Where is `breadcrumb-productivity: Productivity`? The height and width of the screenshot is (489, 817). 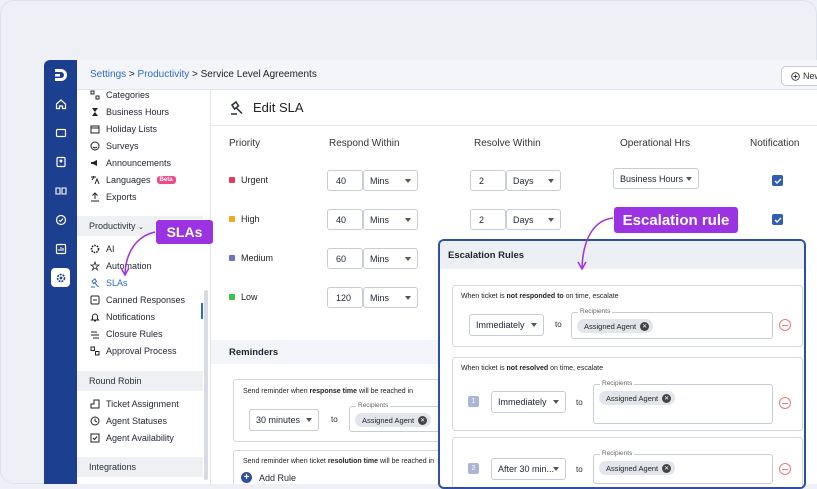 breadcrumb-productivity: Productivity is located at coordinates (164, 74).